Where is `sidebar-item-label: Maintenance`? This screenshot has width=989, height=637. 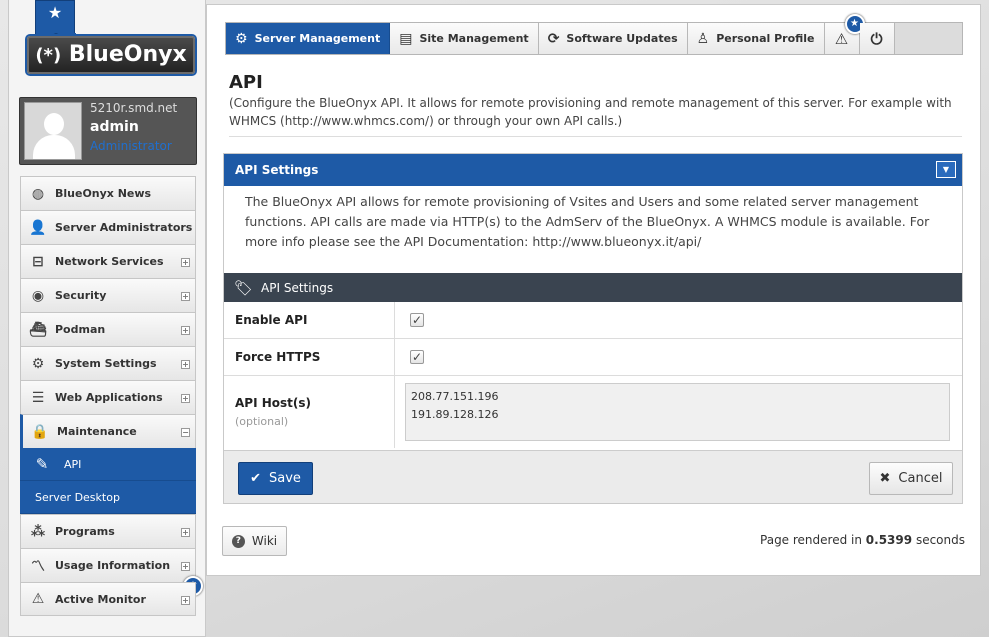
sidebar-item-label: Maintenance is located at coordinates (97, 431).